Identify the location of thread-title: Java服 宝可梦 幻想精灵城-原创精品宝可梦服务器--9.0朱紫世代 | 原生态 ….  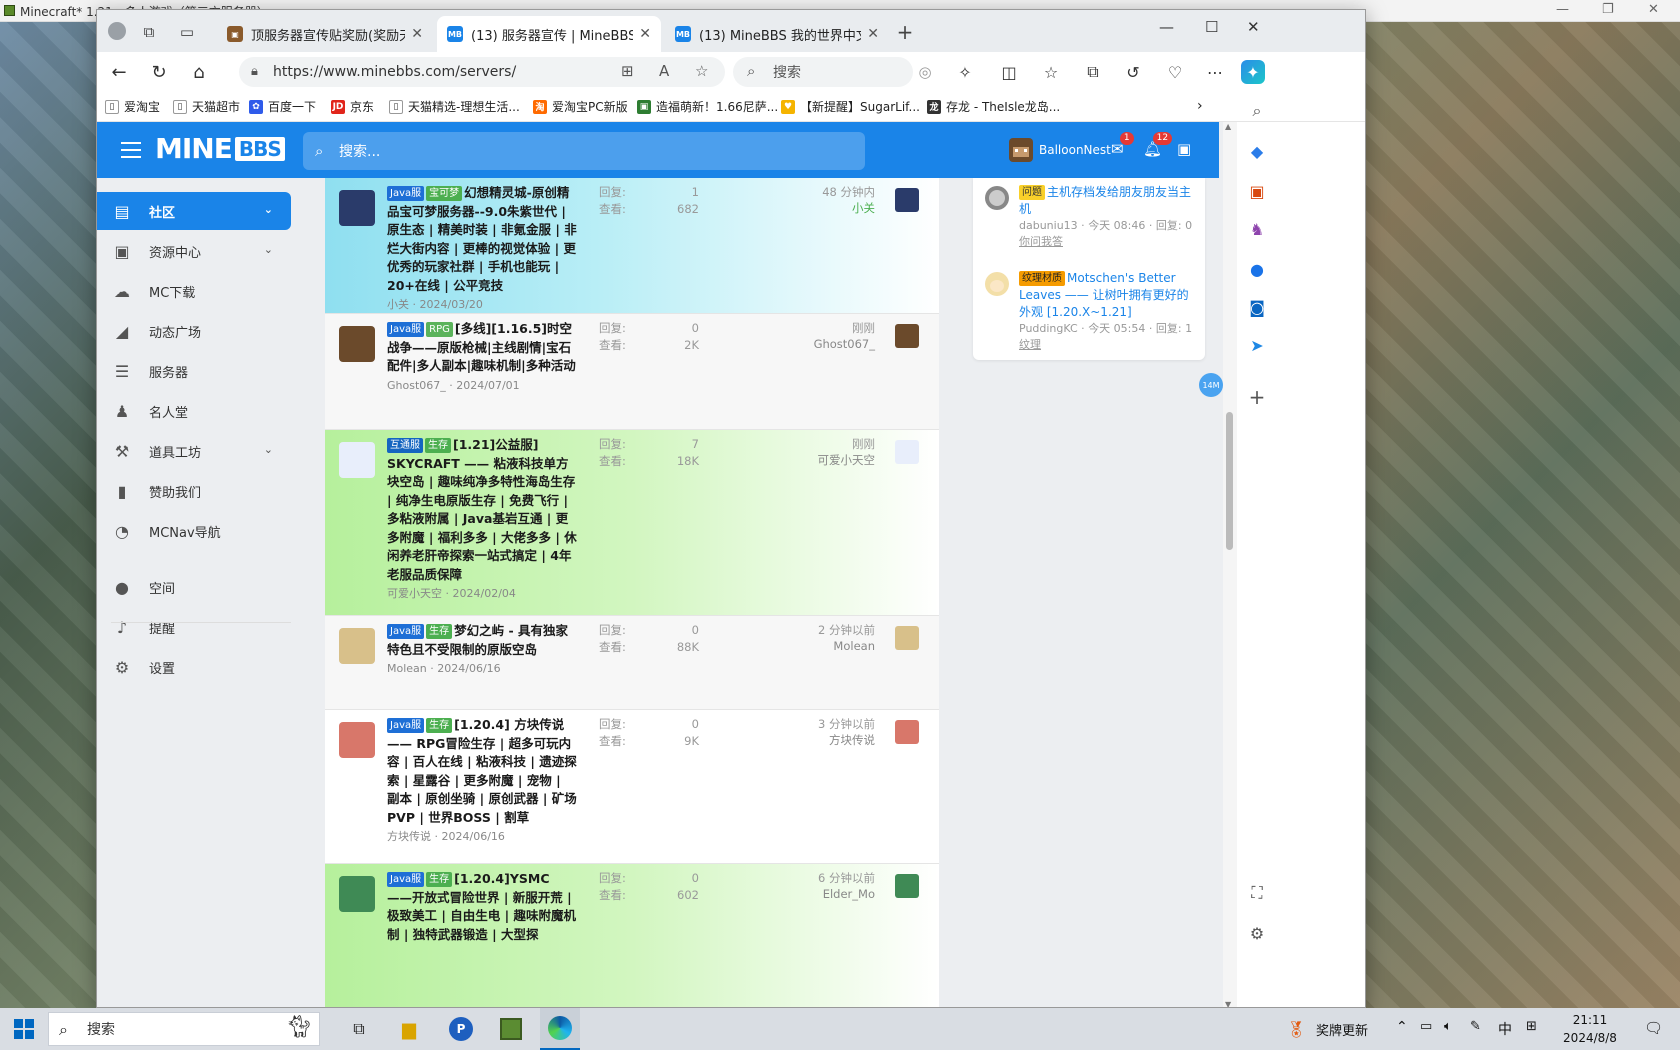
(482, 239).